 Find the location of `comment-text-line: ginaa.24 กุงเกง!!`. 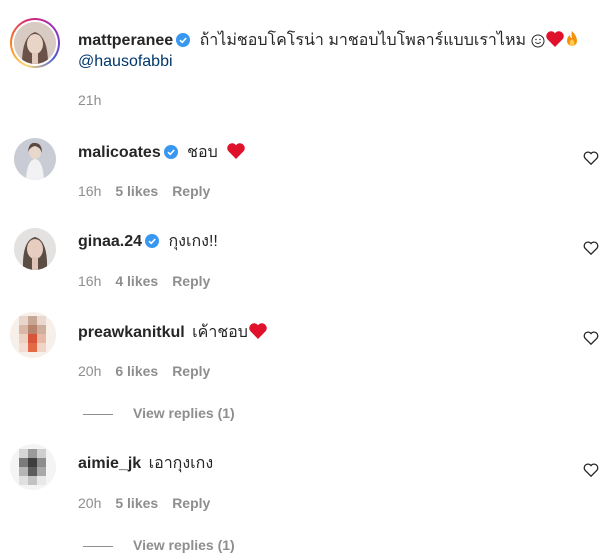

comment-text-line: ginaa.24 กุงเกง!! is located at coordinates (148, 243).